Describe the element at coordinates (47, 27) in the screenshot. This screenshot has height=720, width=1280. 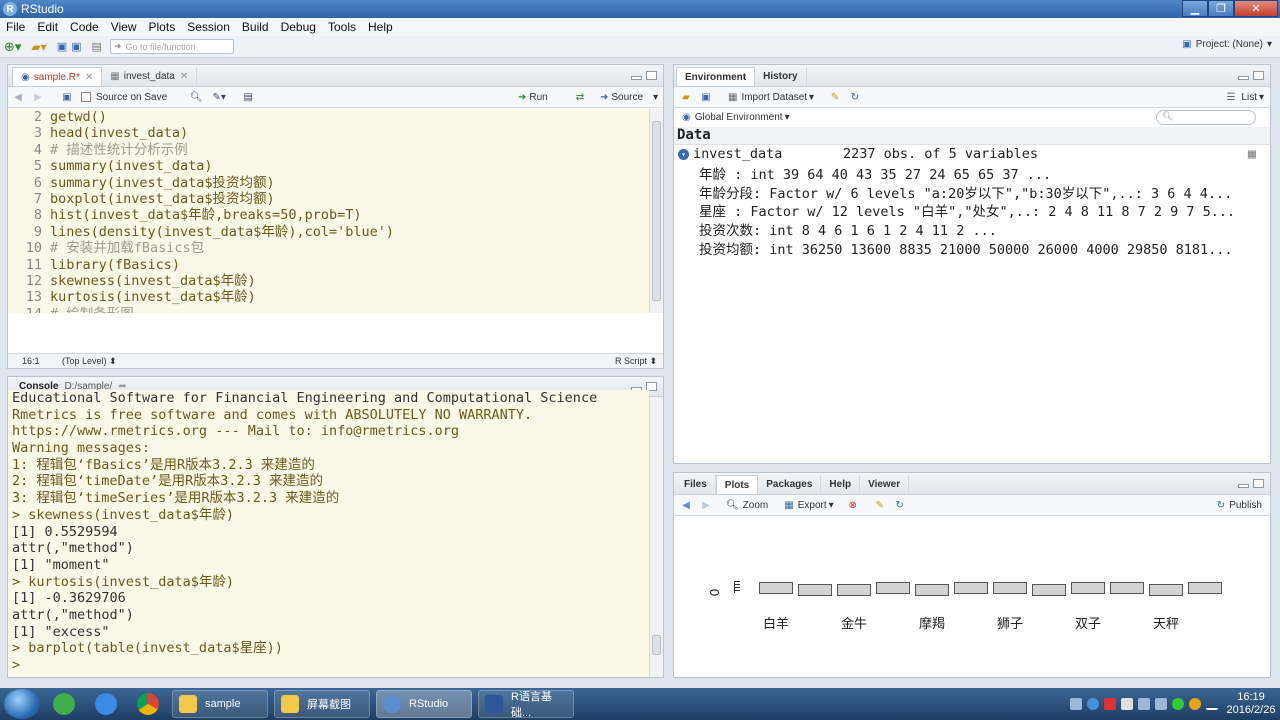
I see `menu-edit: Edit` at that location.